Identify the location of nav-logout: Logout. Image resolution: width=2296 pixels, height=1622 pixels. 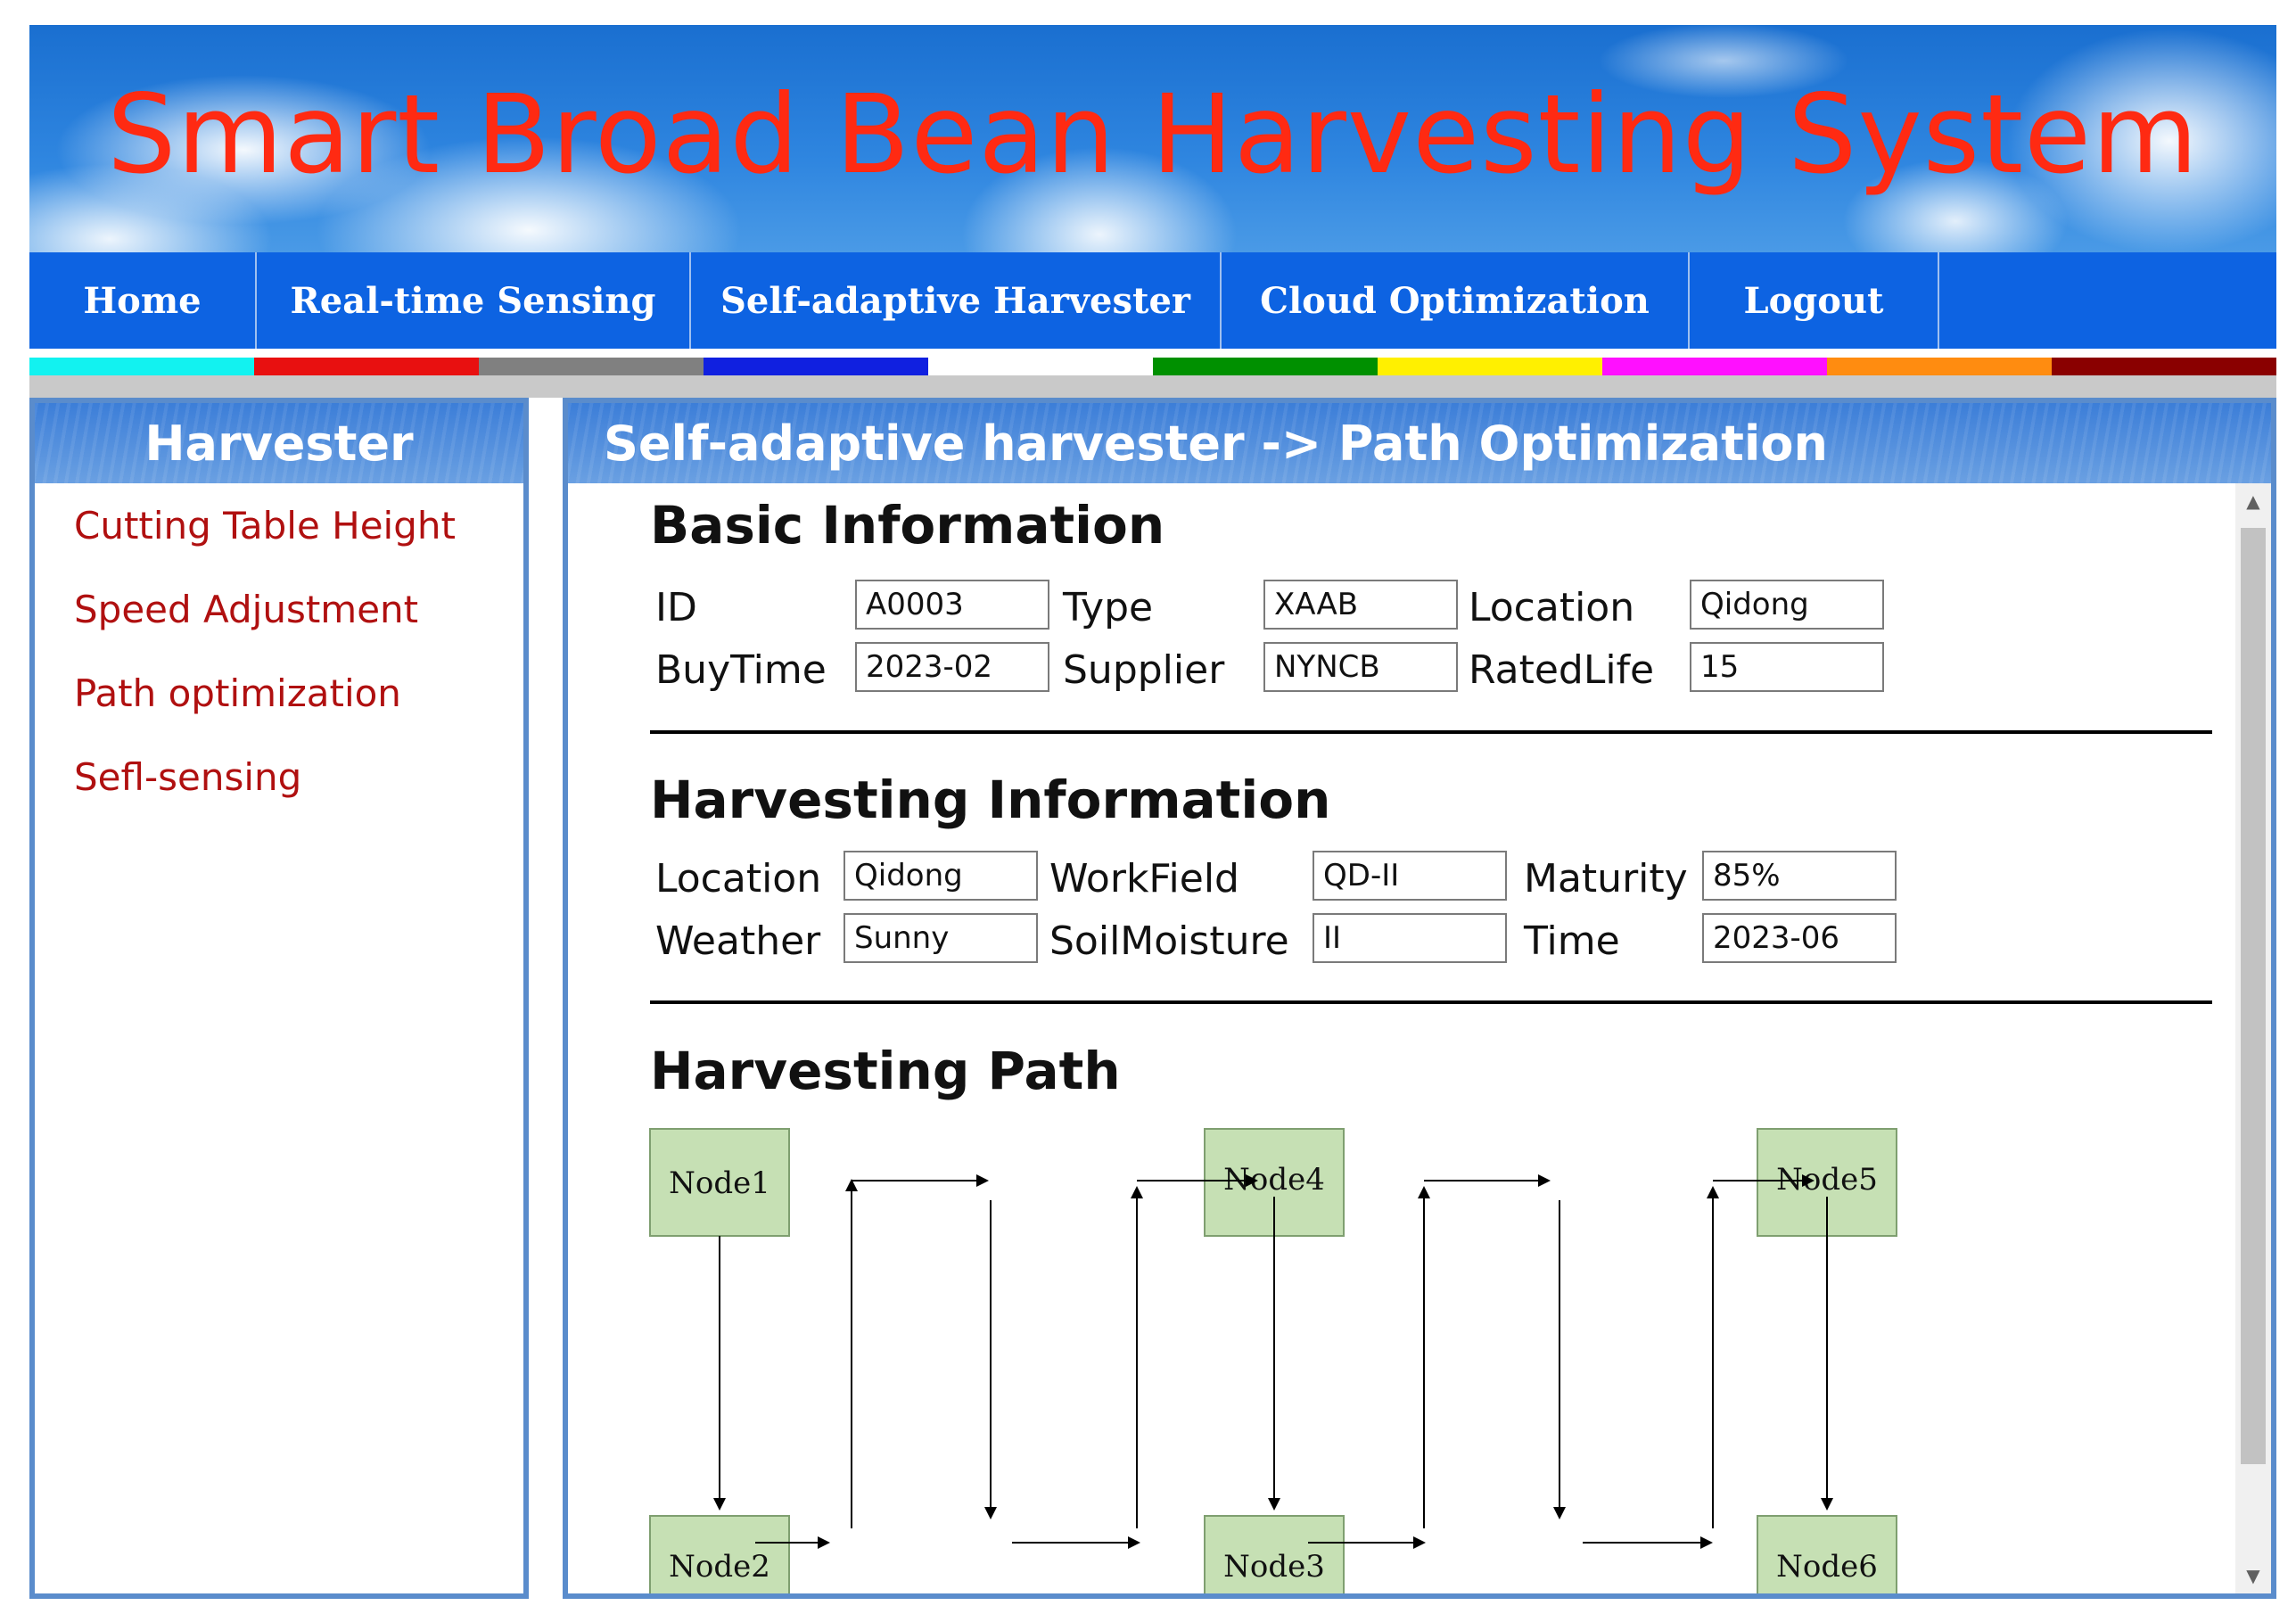
(1814, 300).